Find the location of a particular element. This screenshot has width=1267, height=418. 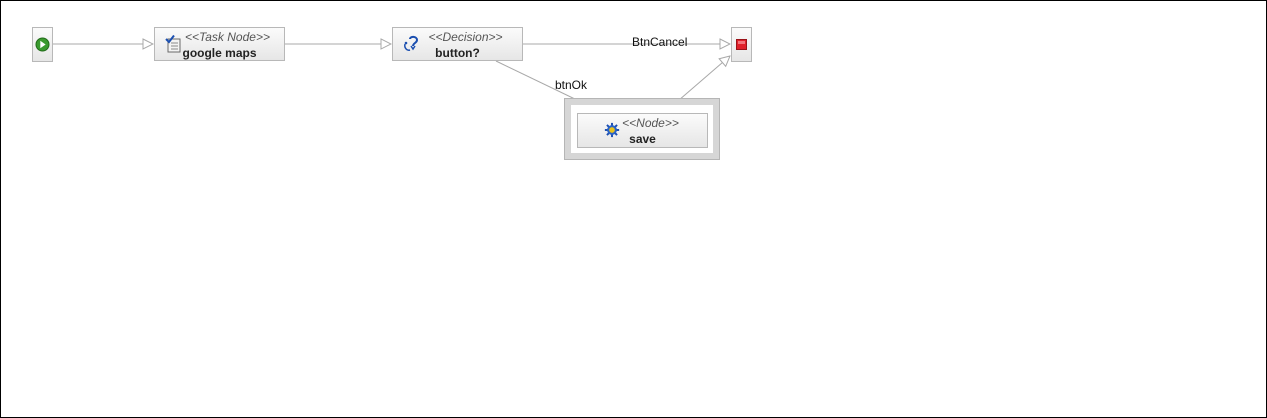

task-node-stereotype: <<Task Node>> is located at coordinates (227, 37).